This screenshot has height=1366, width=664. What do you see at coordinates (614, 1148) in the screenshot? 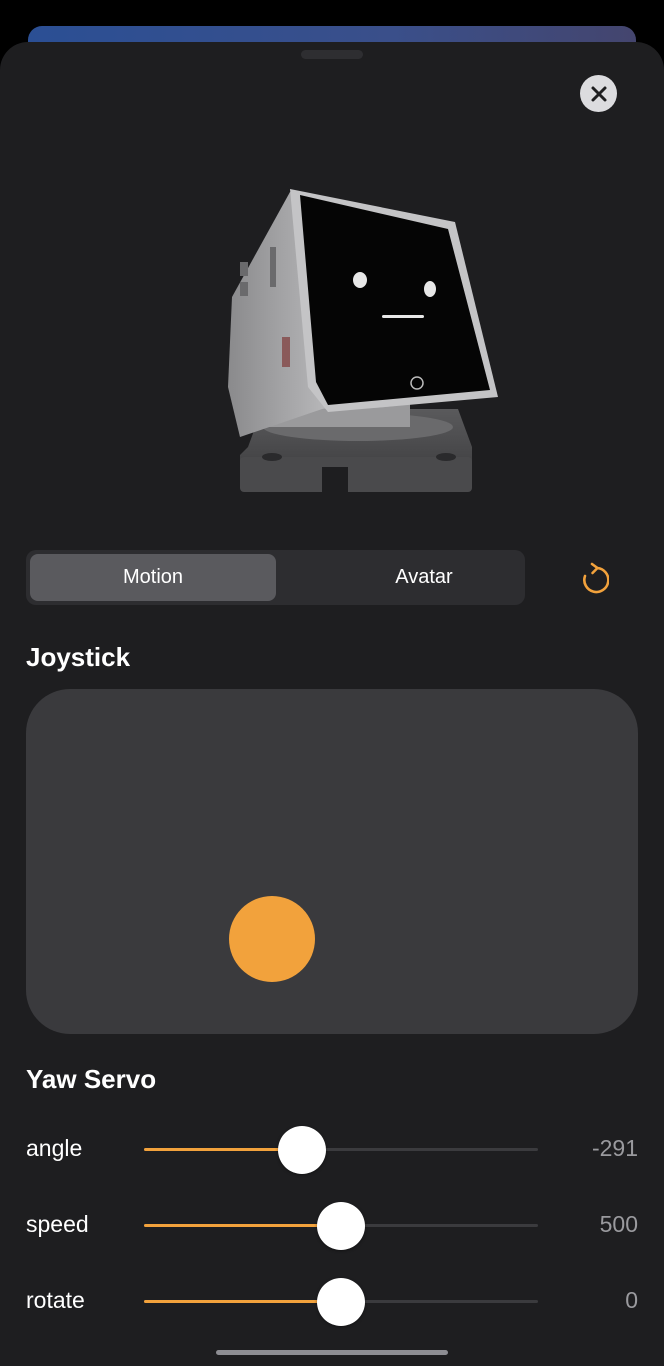
I see `angle-value: -291` at bounding box center [614, 1148].